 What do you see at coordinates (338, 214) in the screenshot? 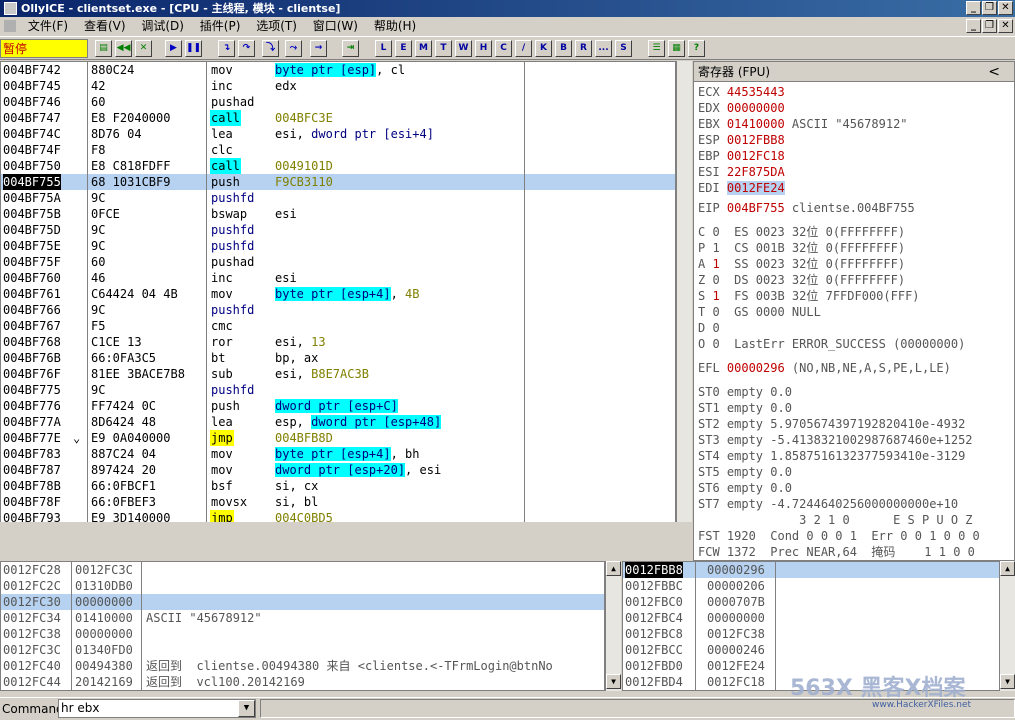
I see `disasm-row: 004BF75B 0FCE bswap esi` at bounding box center [338, 214].